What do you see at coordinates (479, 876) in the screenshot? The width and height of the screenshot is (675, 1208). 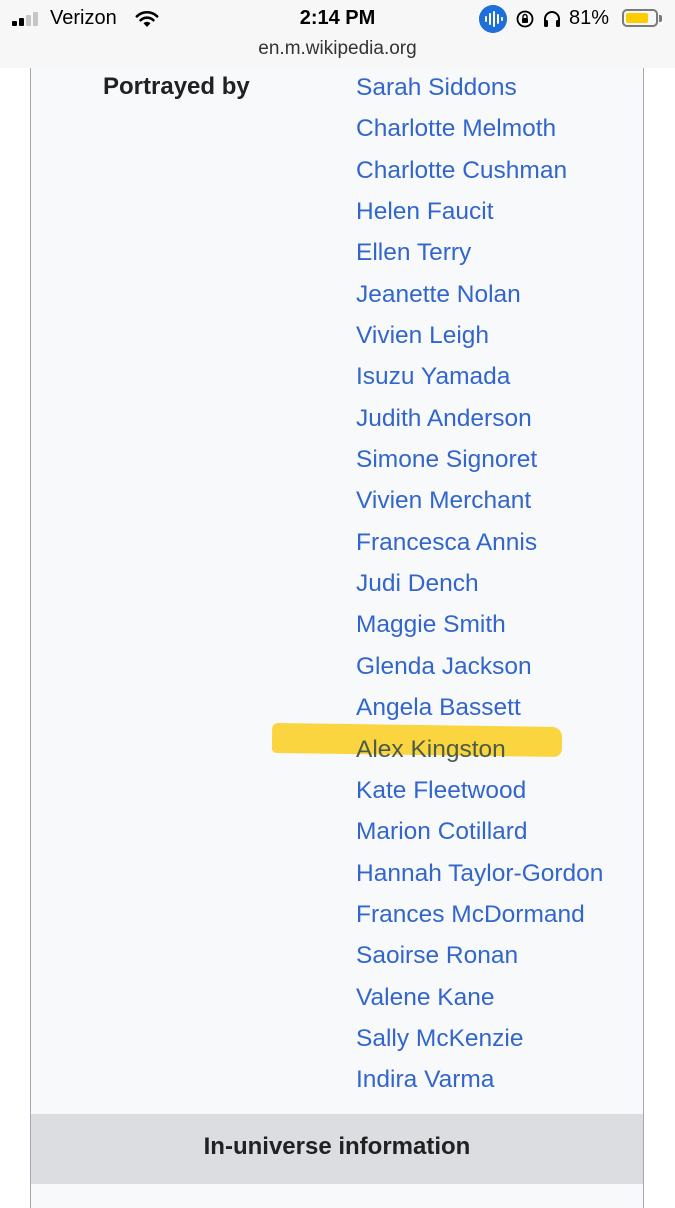 I see `actor-link: Hannah Taylor-Gordon` at bounding box center [479, 876].